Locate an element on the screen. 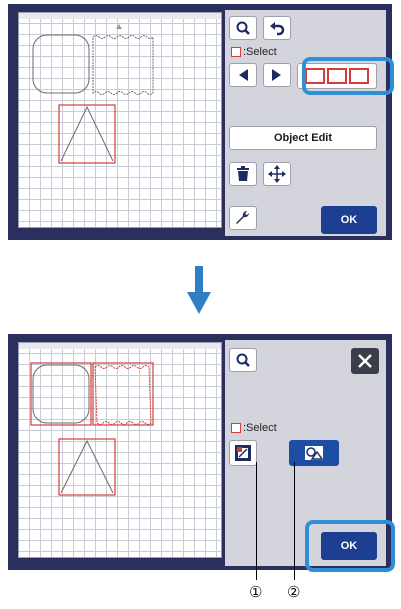 The height and width of the screenshot is (609, 401). trash-icon is located at coordinates (243, 173).